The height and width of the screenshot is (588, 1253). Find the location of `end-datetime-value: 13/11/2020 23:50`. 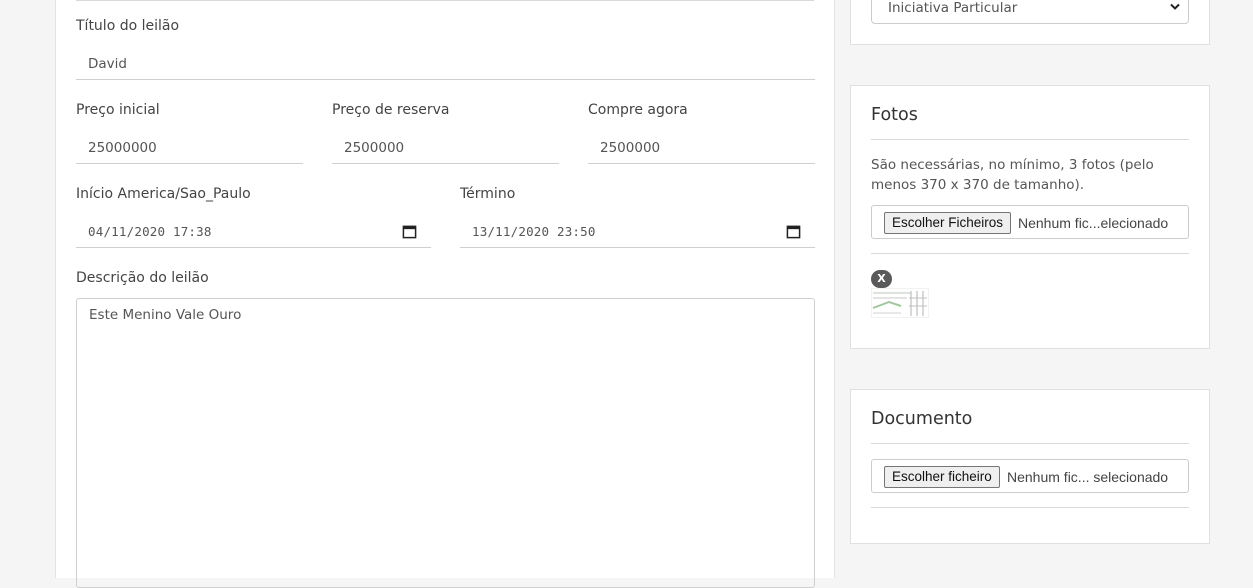

end-datetime-value: 13/11/2020 23:50 is located at coordinates (534, 231).